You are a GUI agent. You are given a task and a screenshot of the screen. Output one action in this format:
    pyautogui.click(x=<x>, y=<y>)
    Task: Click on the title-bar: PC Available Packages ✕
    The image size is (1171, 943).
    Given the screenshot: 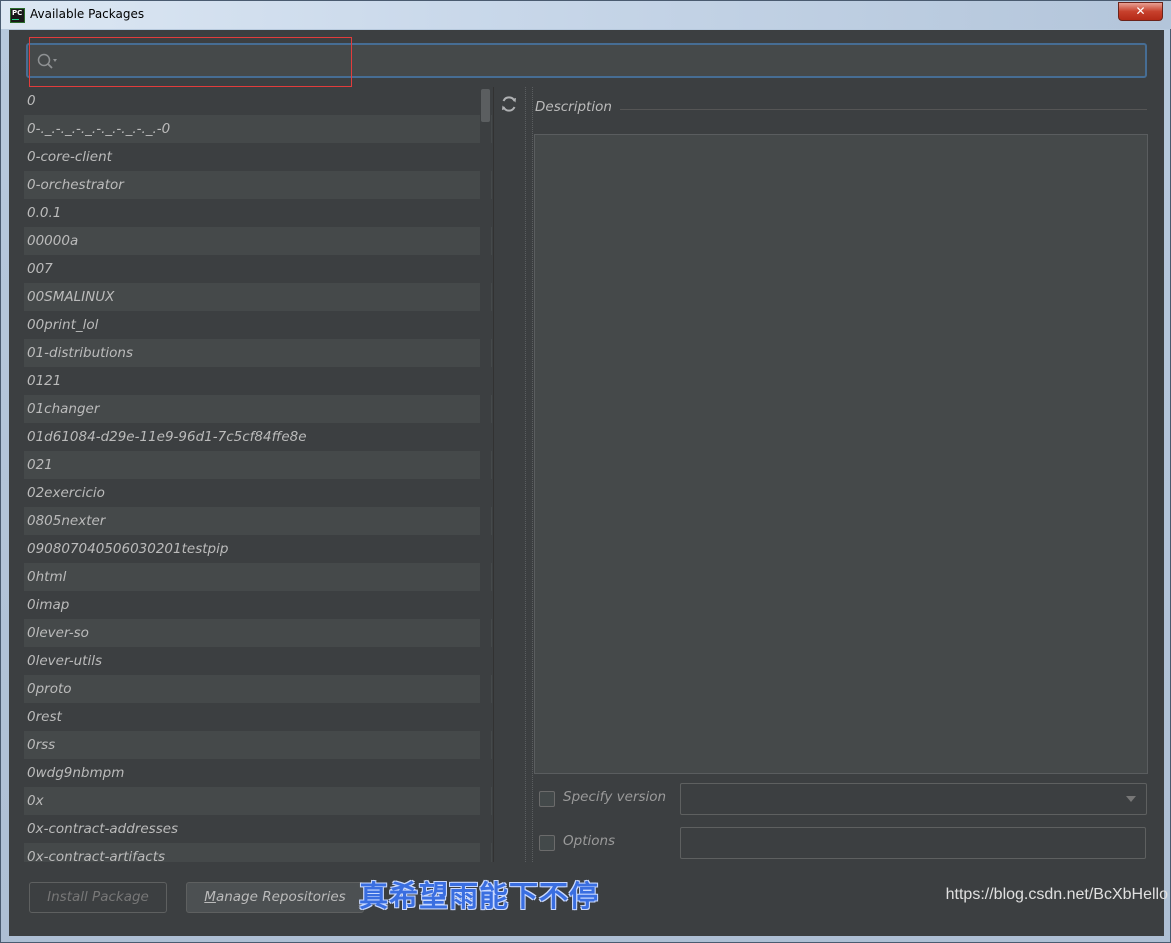 What is the action you would take?
    pyautogui.click(x=586, y=15)
    